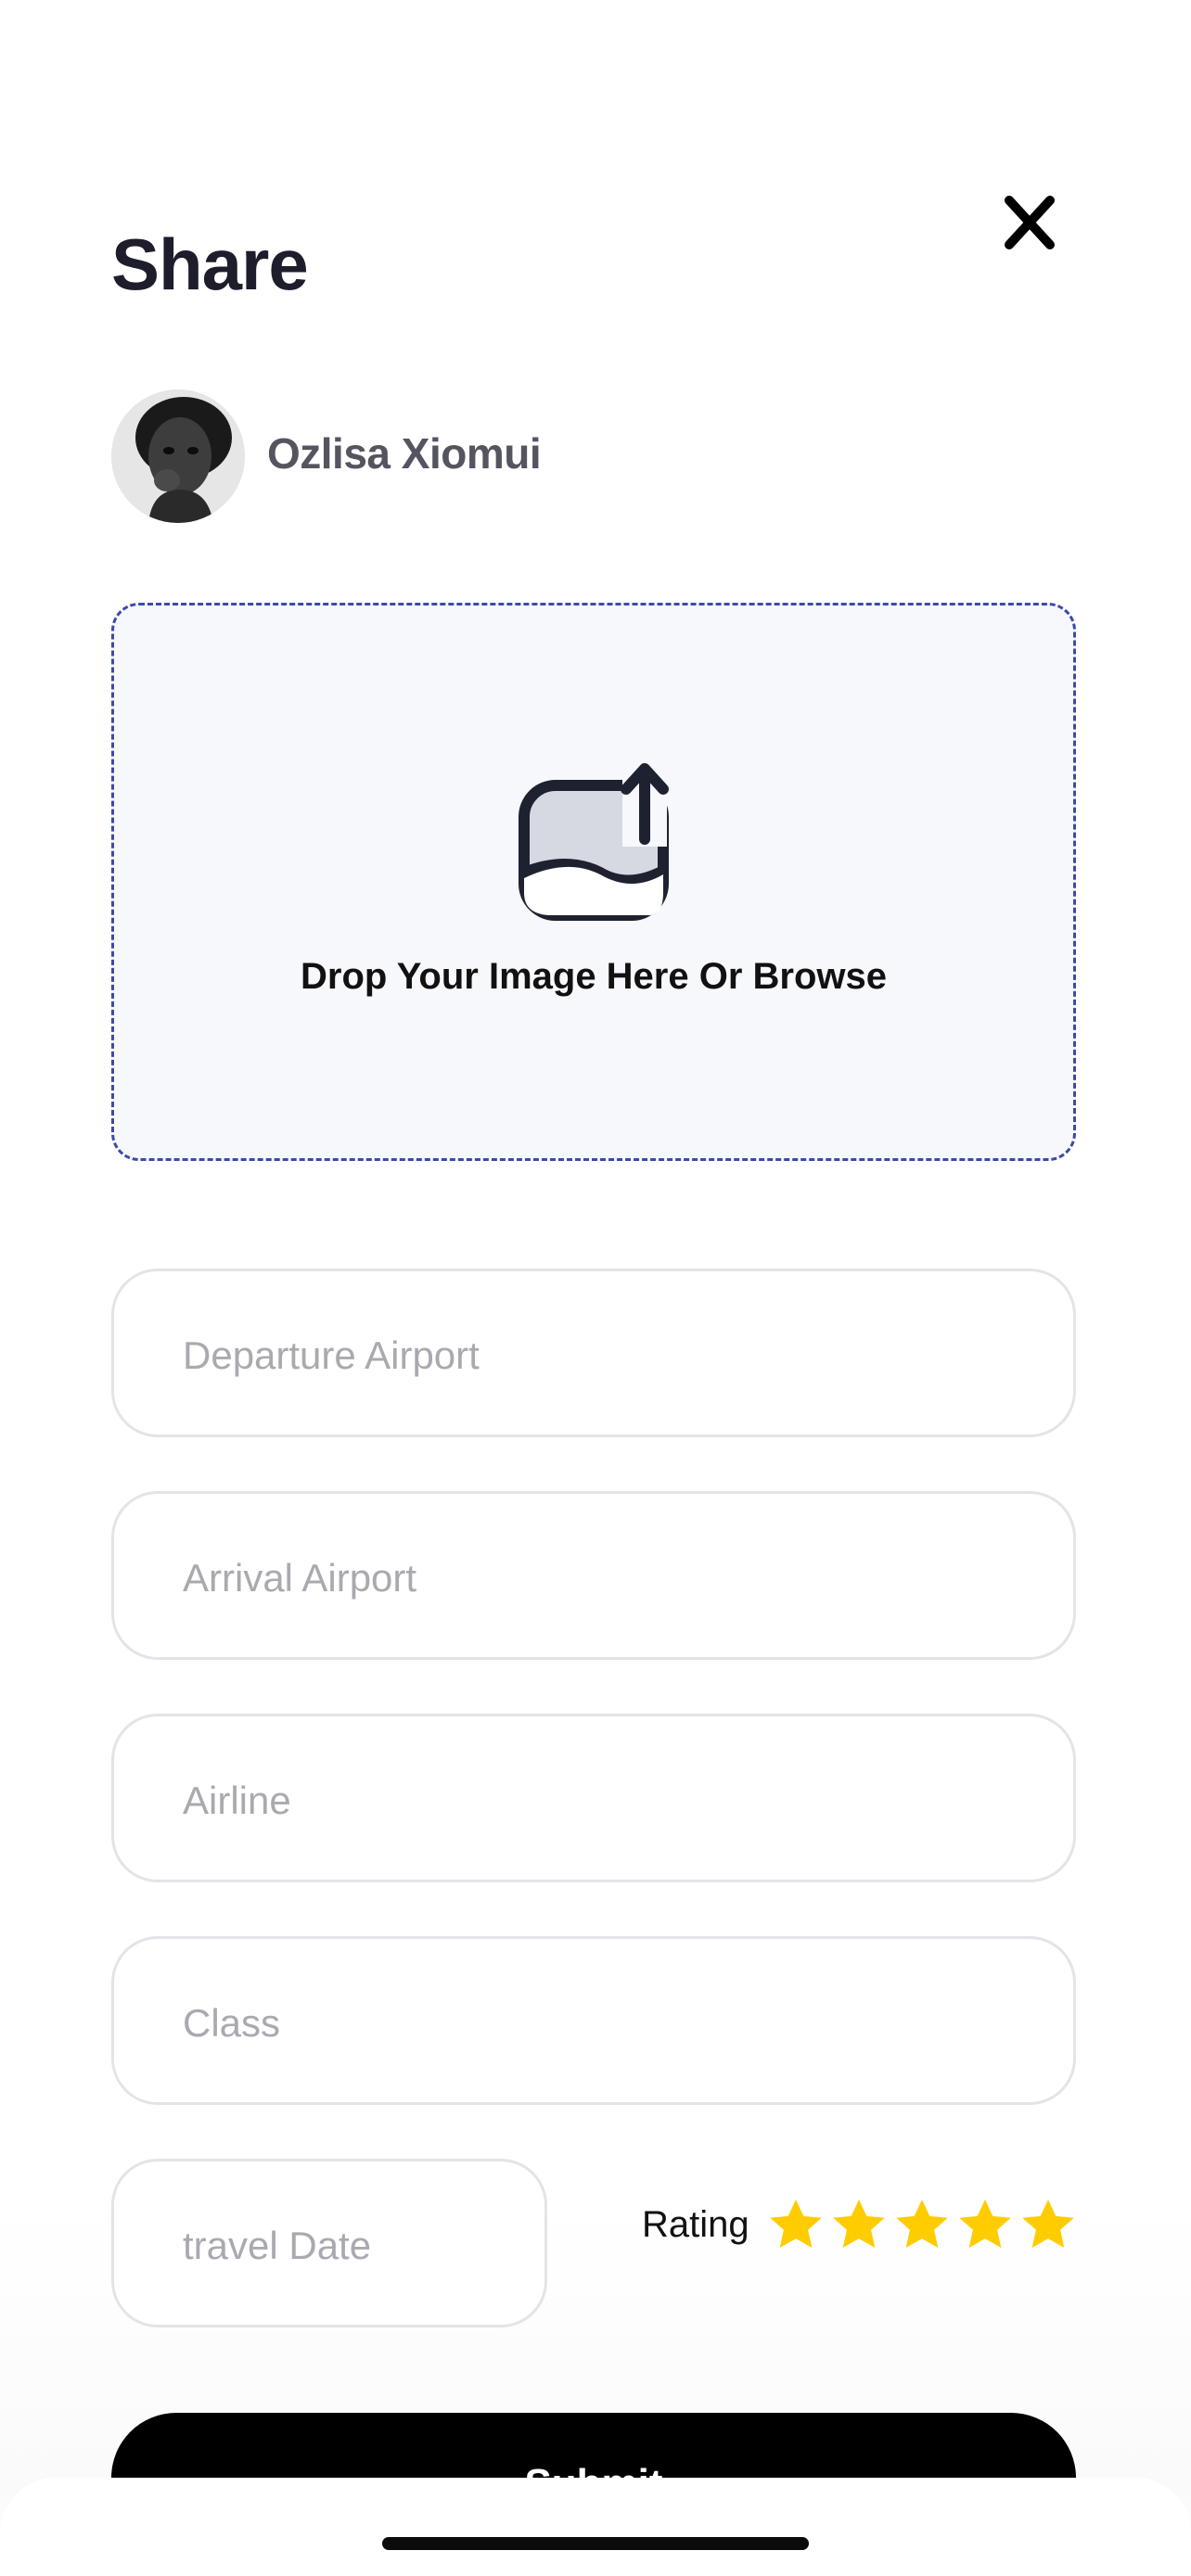  Describe the element at coordinates (595, 2543) in the screenshot. I see `home-indicator` at that location.